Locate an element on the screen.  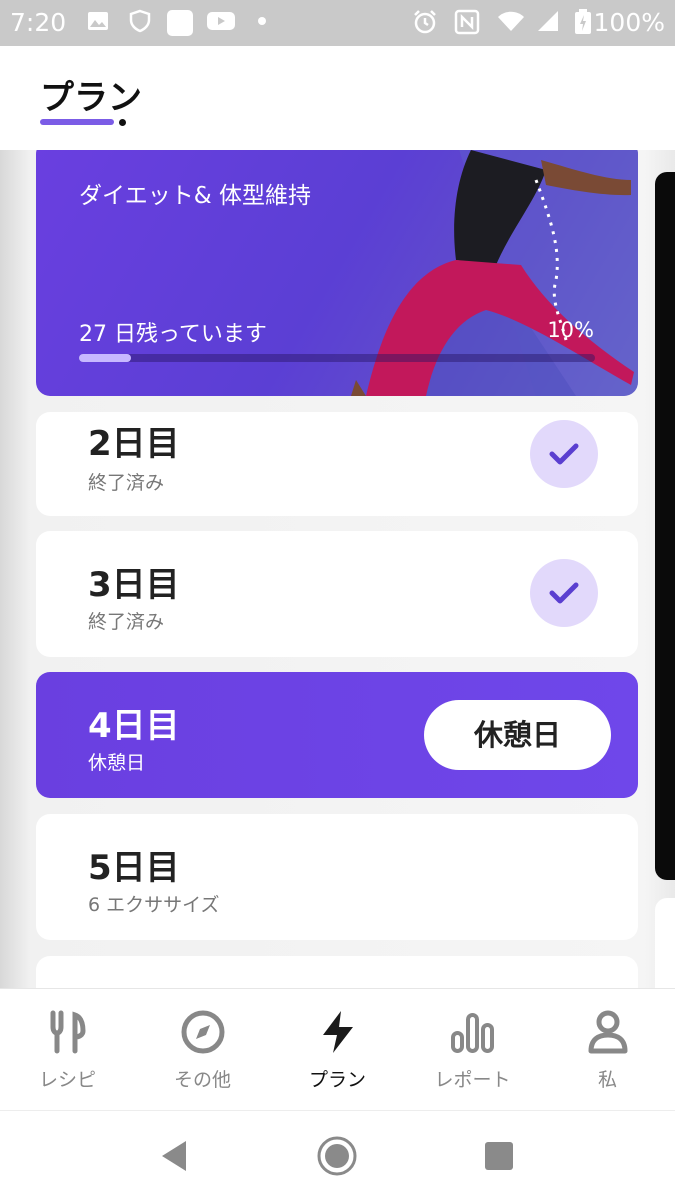
image-icon is located at coordinates (98, 21).